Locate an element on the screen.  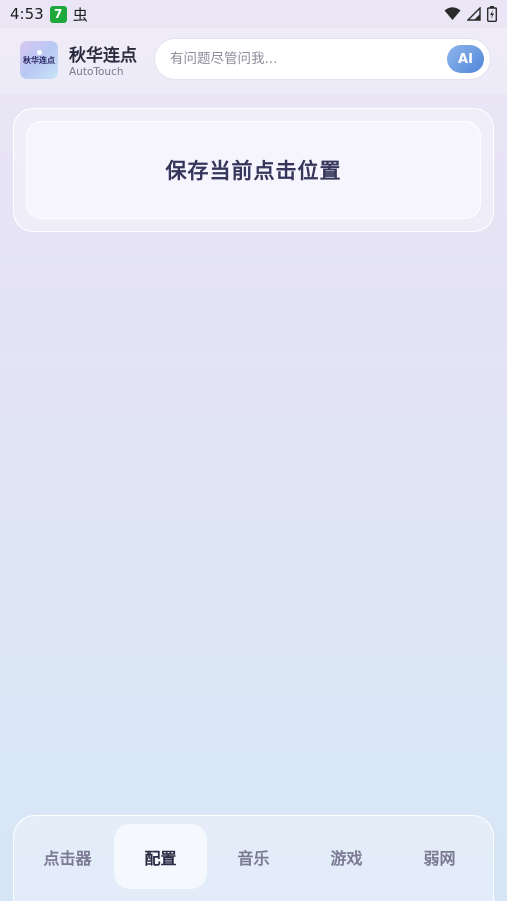
signal-icon is located at coordinates (474, 14).